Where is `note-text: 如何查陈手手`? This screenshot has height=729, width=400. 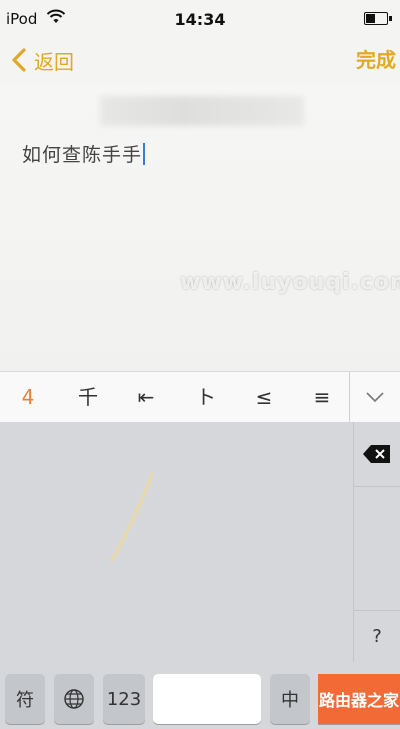 note-text: 如何查陈手手 is located at coordinates (82, 155).